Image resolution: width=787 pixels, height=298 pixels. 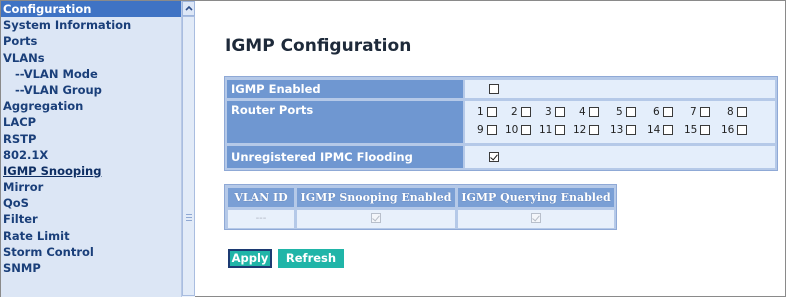 I want to click on chevron-up-icon, so click(x=189, y=8).